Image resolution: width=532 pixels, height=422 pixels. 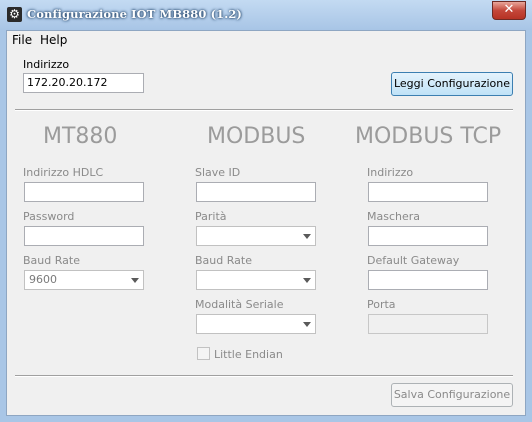 What do you see at coordinates (256, 324) in the screenshot?
I see `serial-mode-select` at bounding box center [256, 324].